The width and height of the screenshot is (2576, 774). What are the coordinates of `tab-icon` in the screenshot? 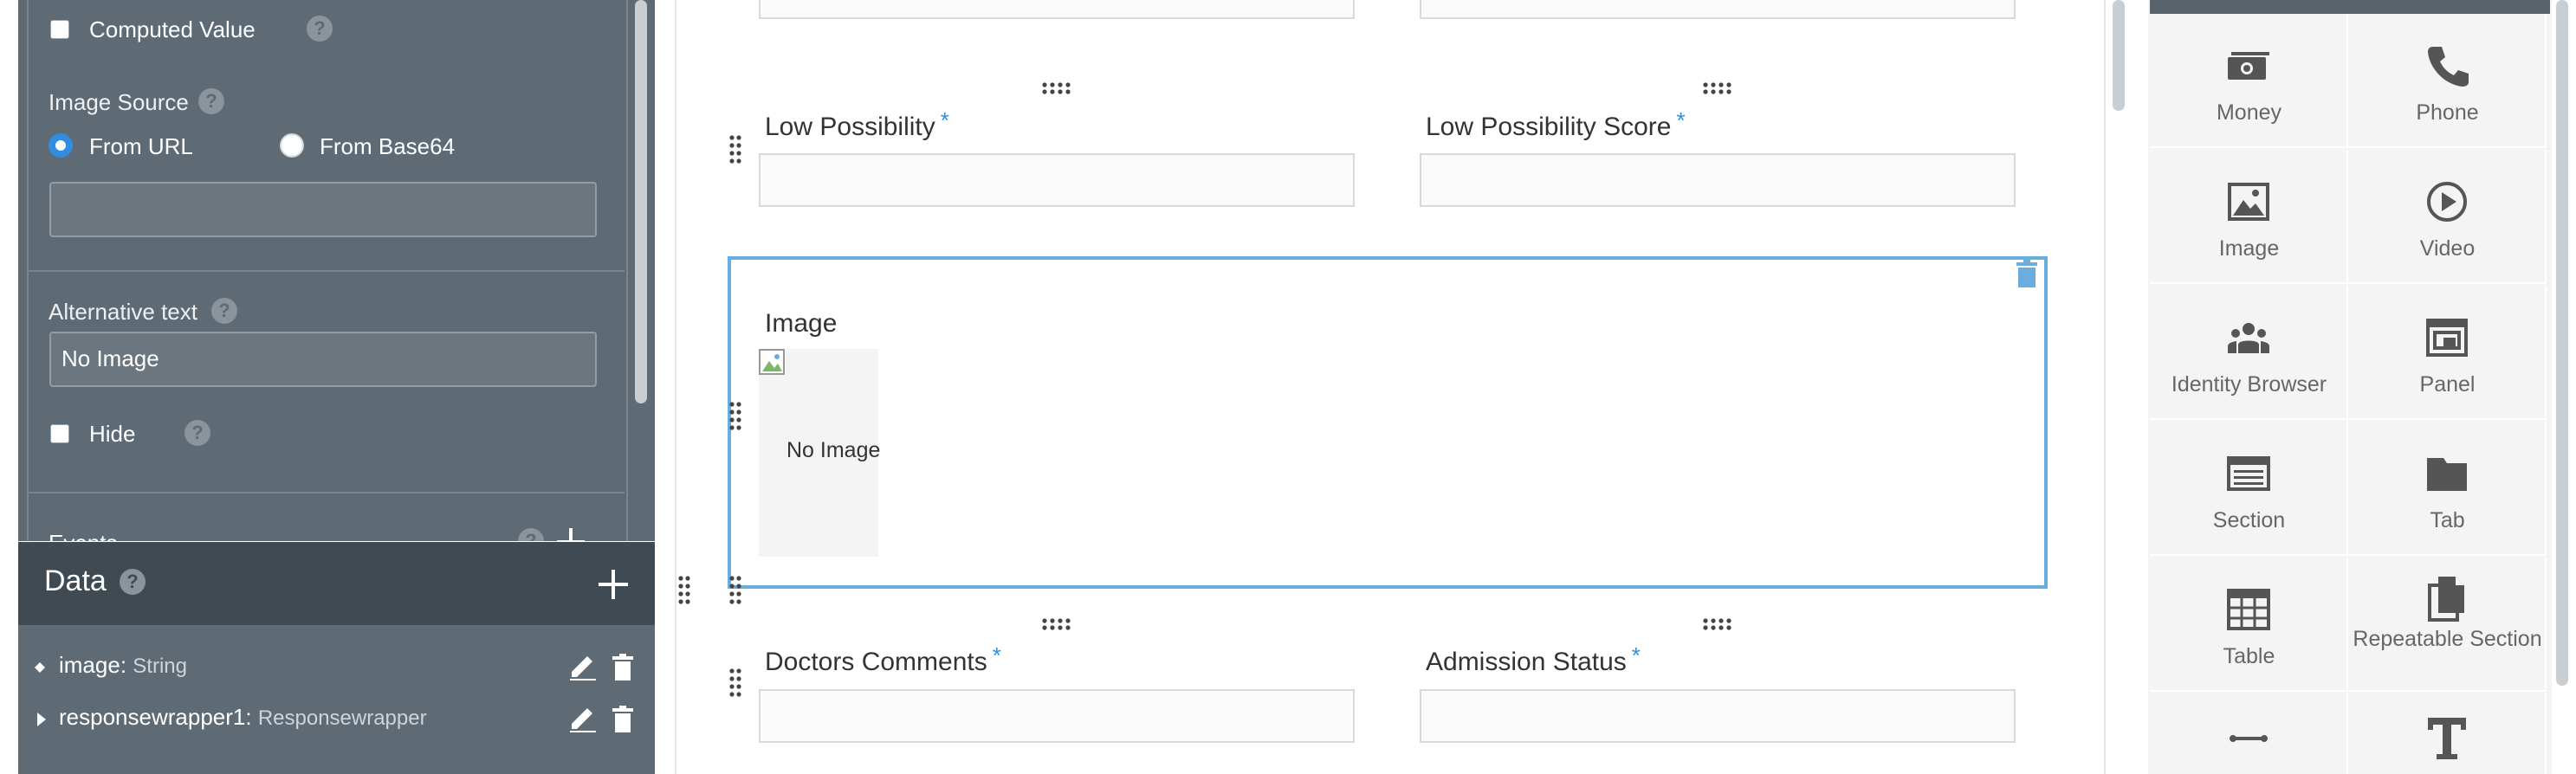 It's located at (2447, 474).